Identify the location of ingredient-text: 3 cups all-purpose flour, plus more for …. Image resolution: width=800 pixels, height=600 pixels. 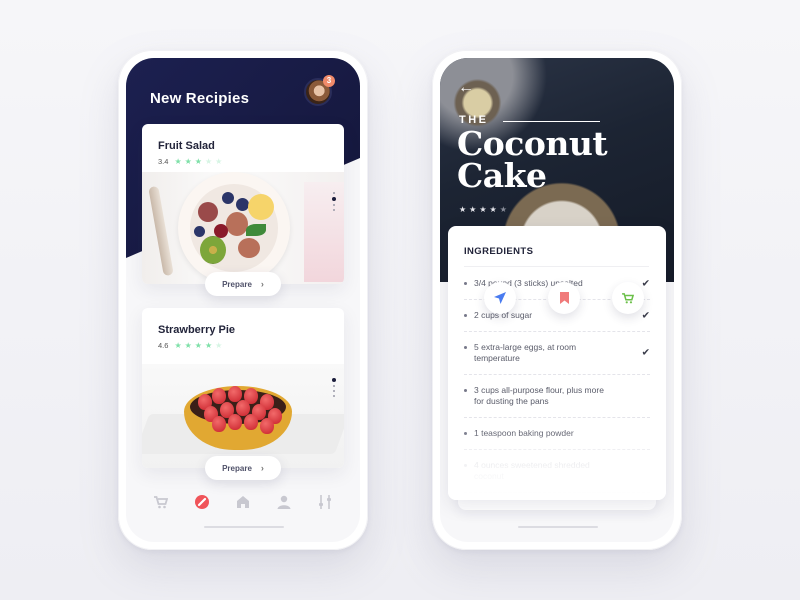
(539, 395).